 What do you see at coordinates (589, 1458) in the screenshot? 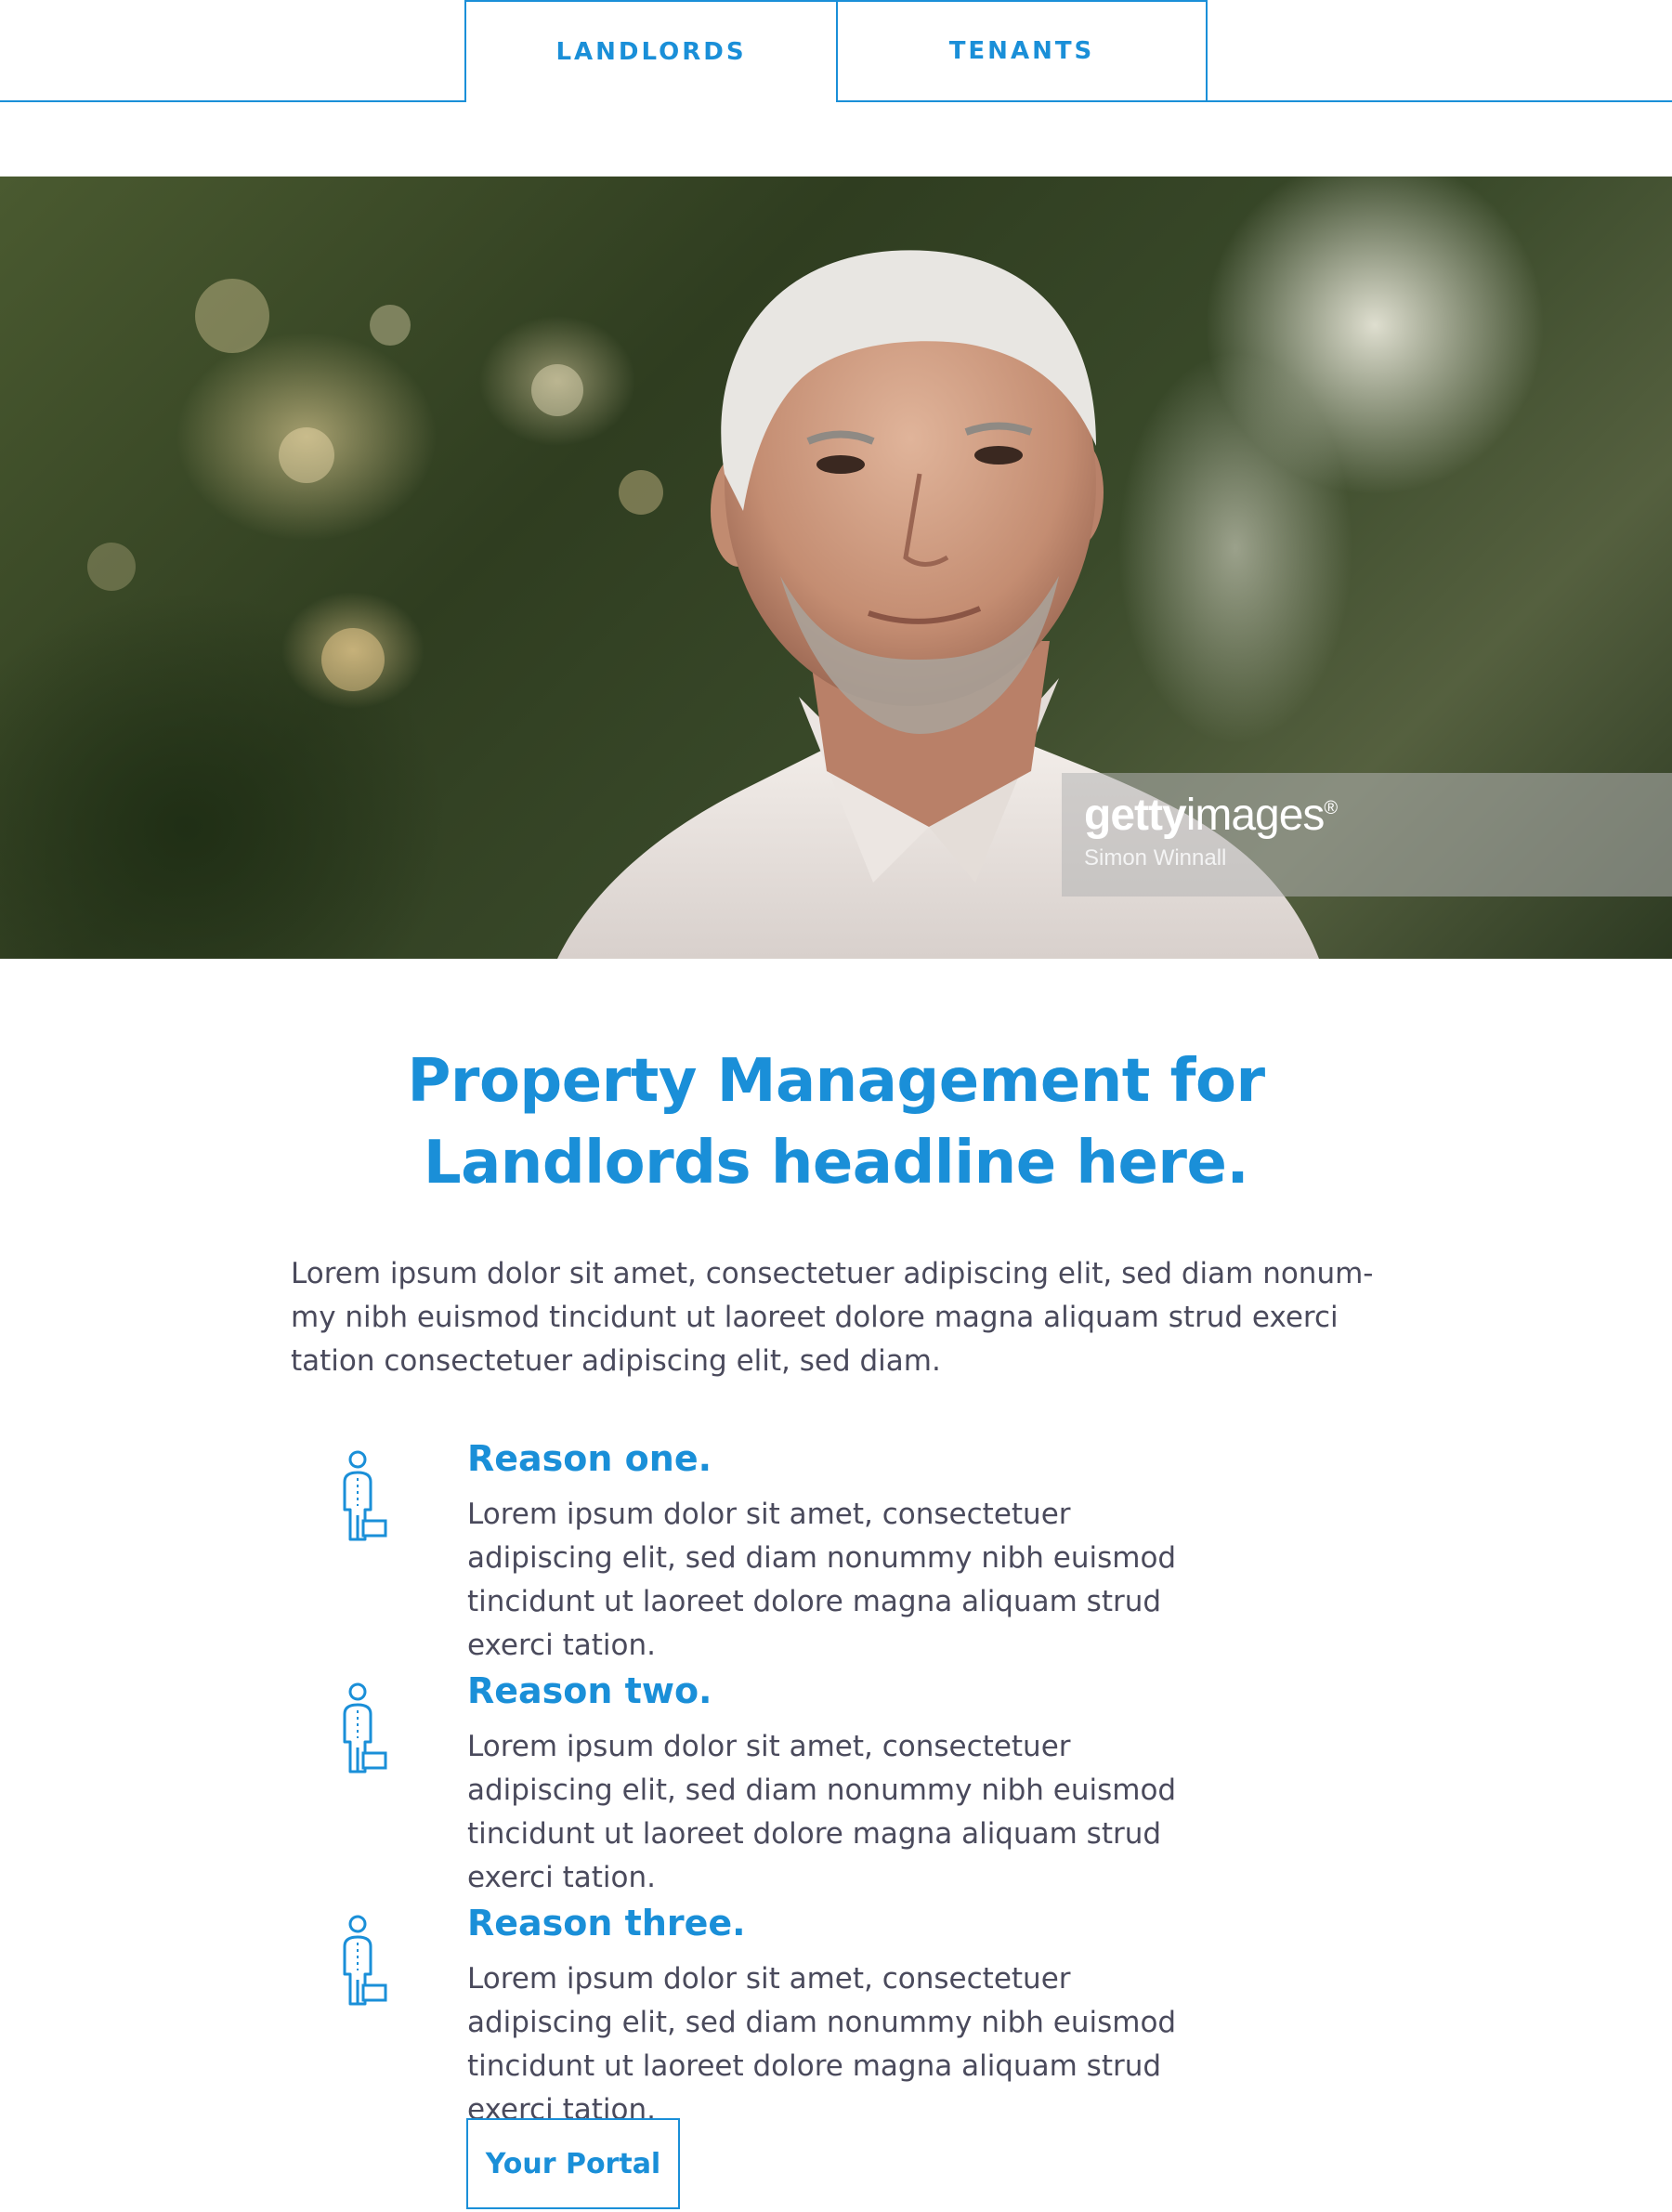
I see `reason-title: Reason one.` at bounding box center [589, 1458].